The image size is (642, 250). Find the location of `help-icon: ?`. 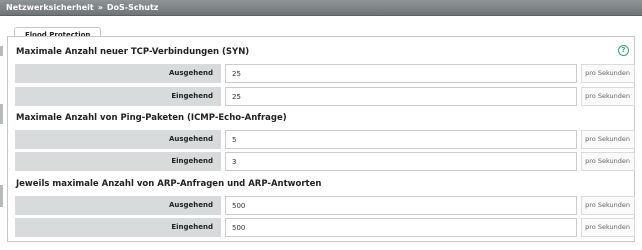

help-icon: ? is located at coordinates (623, 50).